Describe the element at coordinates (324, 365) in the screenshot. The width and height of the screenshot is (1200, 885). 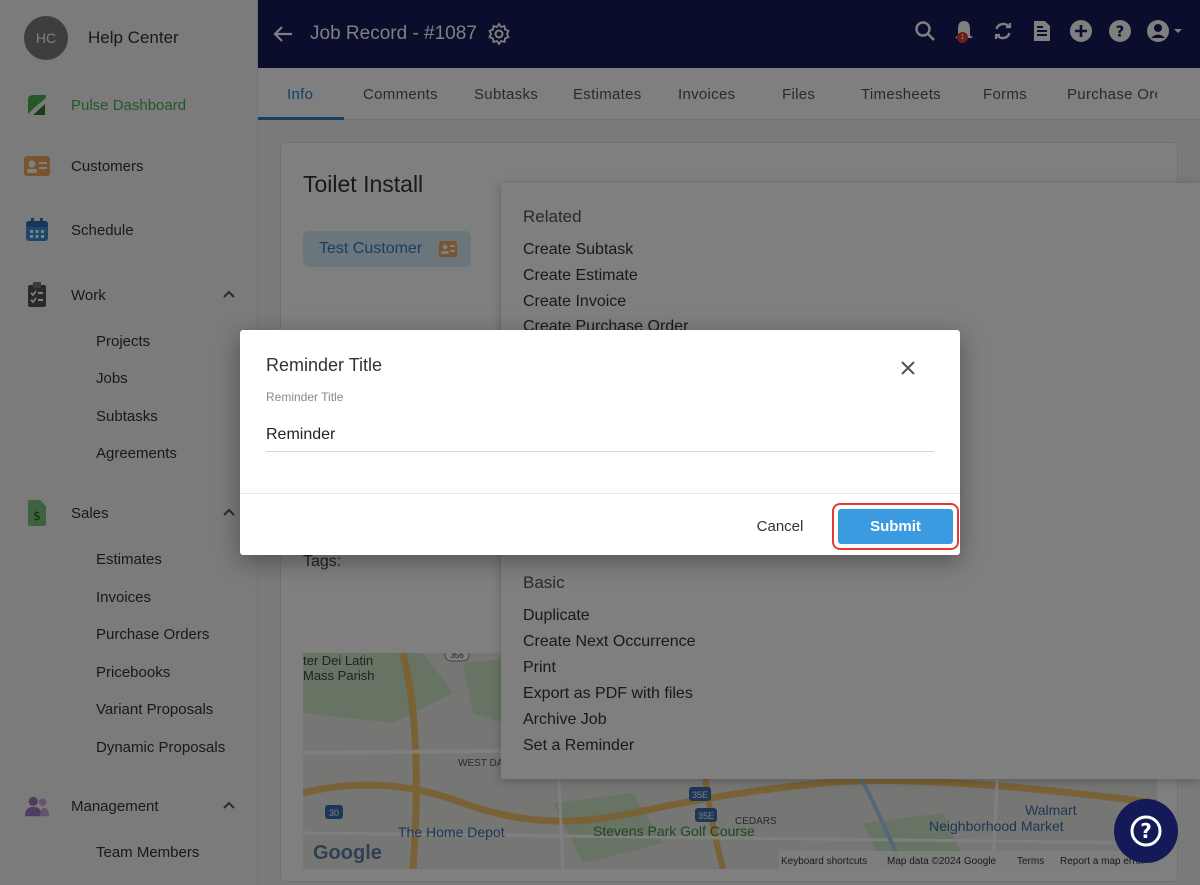
I see `dialog-title: Reminder Title` at that location.